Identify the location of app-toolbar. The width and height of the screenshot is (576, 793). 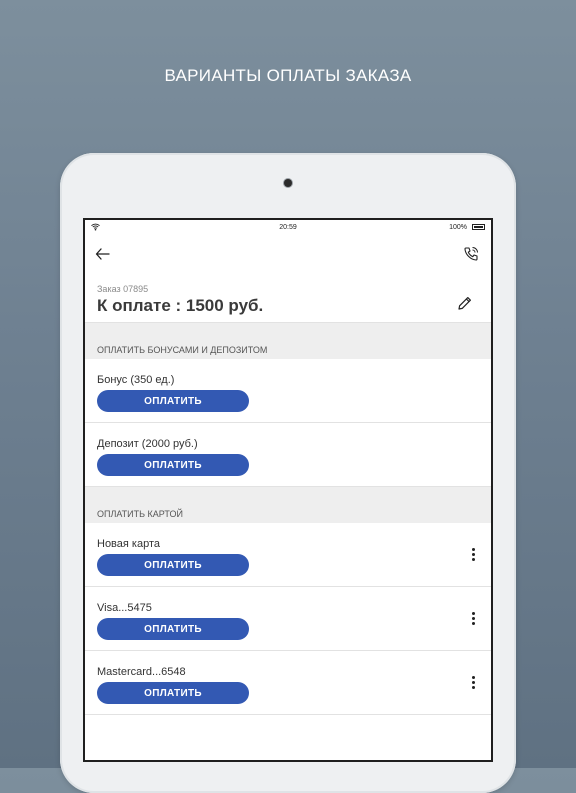
(288, 255).